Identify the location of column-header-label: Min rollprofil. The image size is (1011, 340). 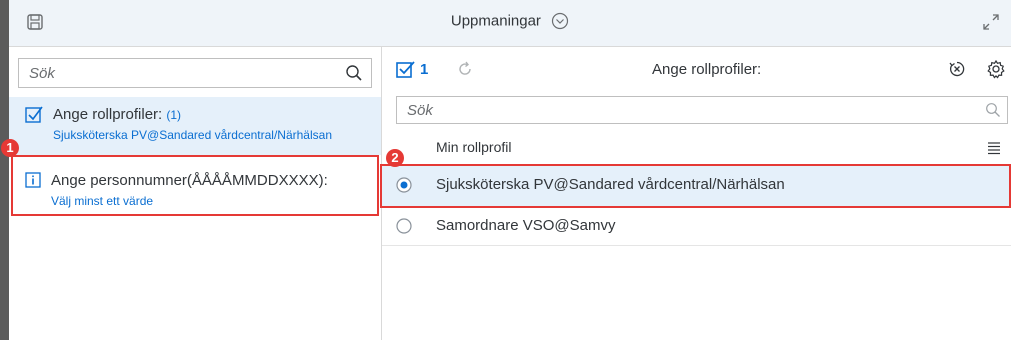
(474, 147).